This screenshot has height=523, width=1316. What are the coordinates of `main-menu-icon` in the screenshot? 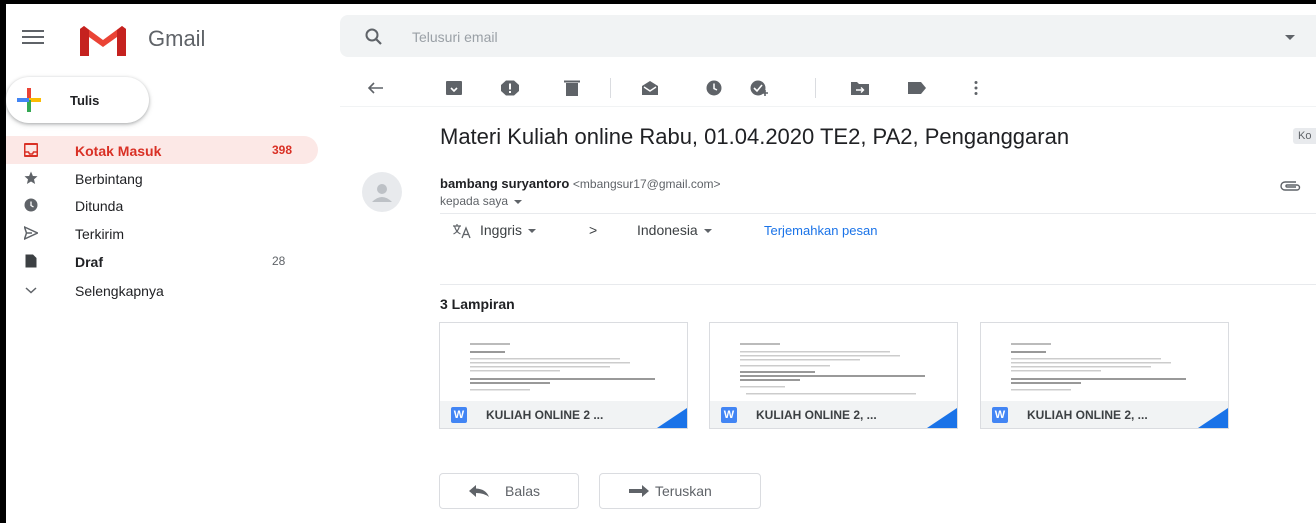 It's located at (34, 37).